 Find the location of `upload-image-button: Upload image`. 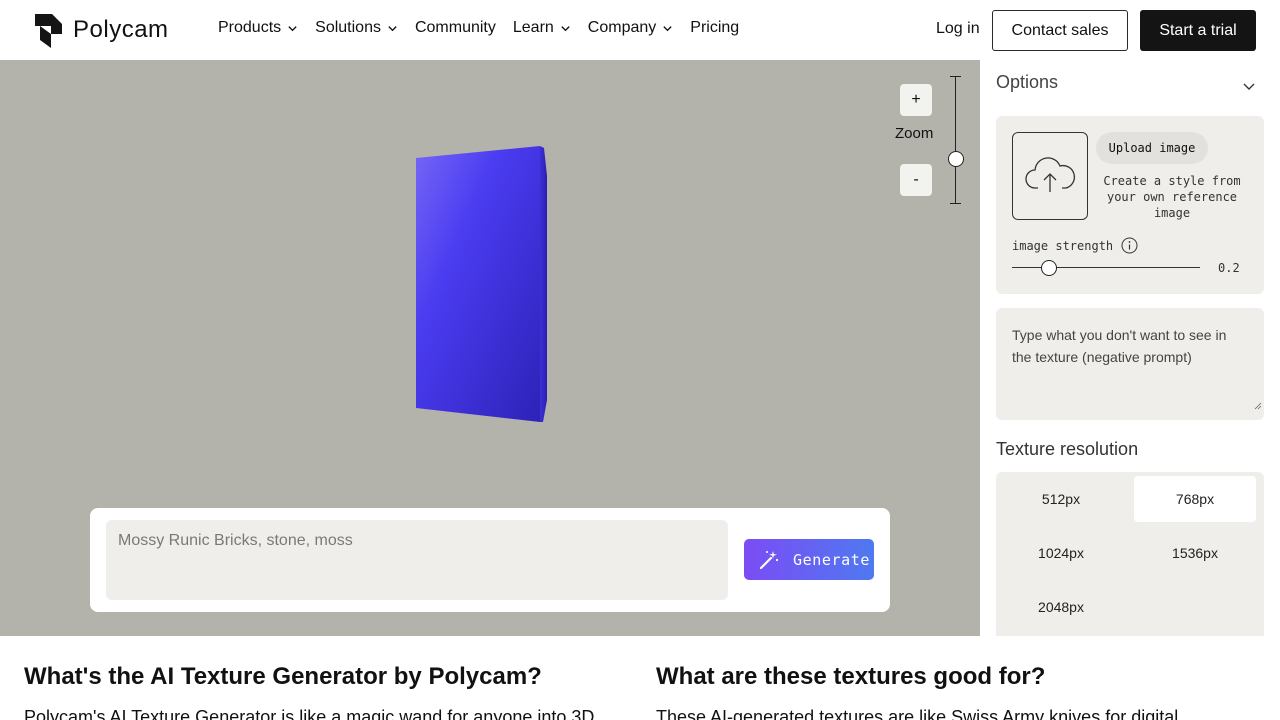

upload-image-button: Upload image is located at coordinates (1152, 148).